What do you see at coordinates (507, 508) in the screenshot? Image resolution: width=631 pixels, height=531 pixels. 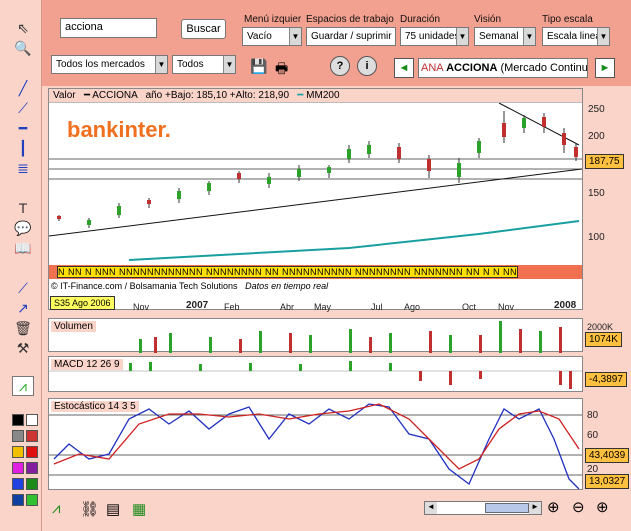 I see `scroll-thumb` at bounding box center [507, 508].